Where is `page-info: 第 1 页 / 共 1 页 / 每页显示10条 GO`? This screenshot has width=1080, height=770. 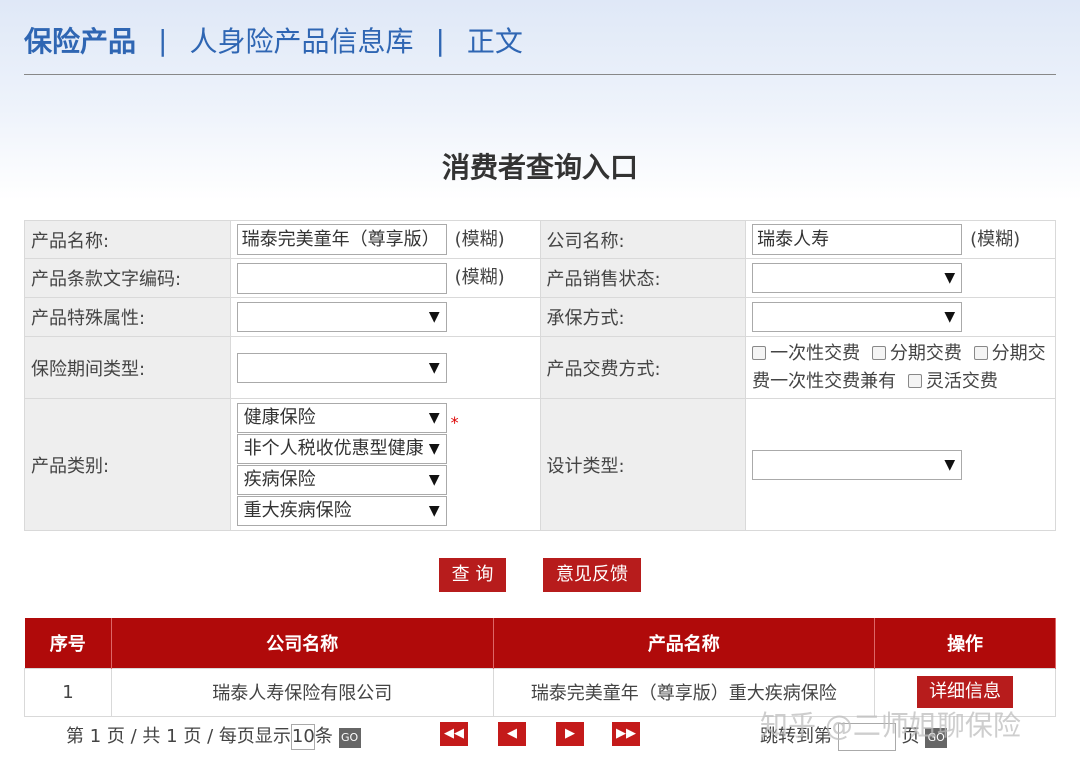 page-info: 第 1 页 / 共 1 页 / 每页显示10条 GO is located at coordinates (213, 736).